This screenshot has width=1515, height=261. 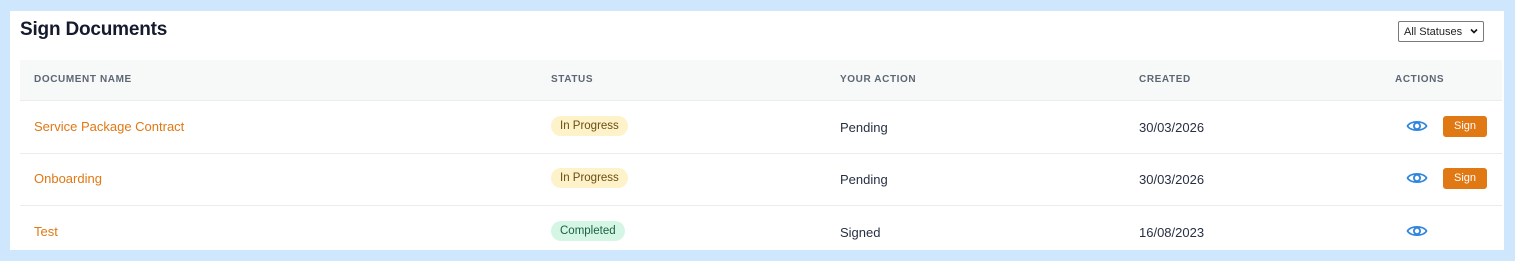 What do you see at coordinates (860, 232) in the screenshot?
I see `your-action-text: Signed` at bounding box center [860, 232].